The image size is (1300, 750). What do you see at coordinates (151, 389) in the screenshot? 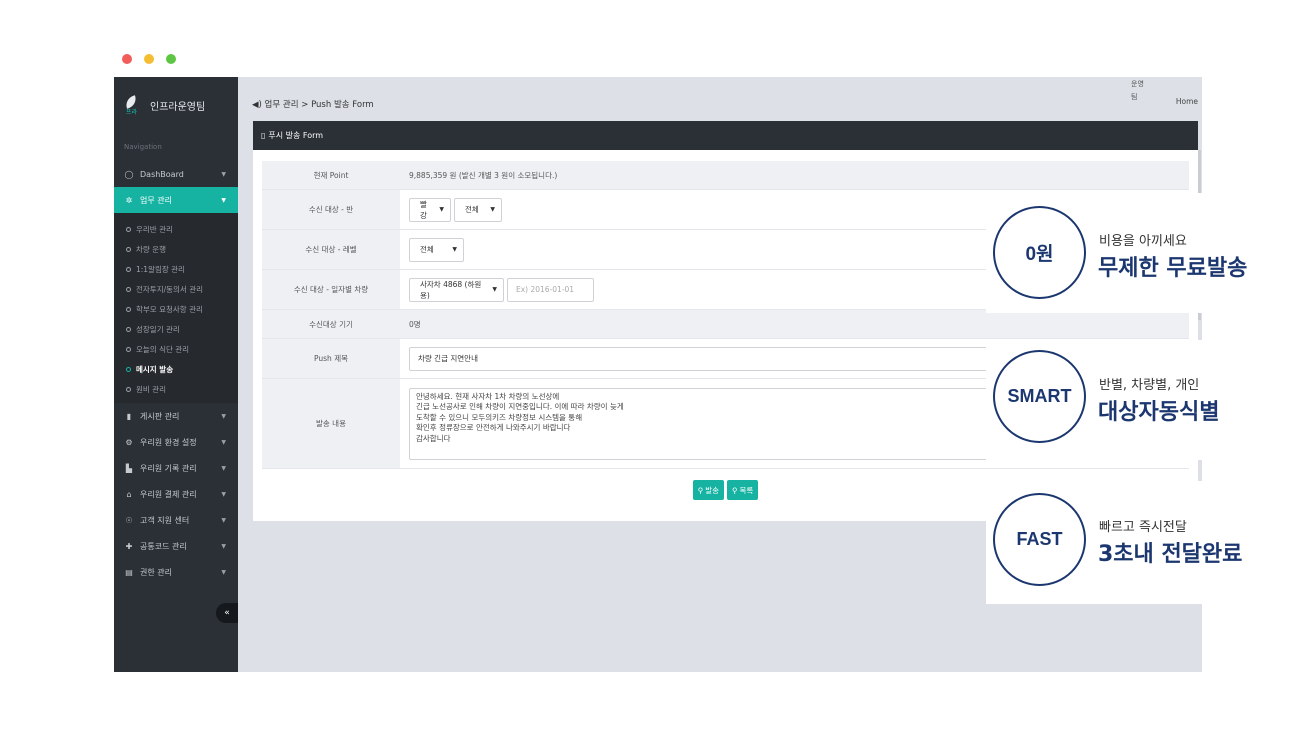
I see `submenu-label: 원비 관리` at bounding box center [151, 389].